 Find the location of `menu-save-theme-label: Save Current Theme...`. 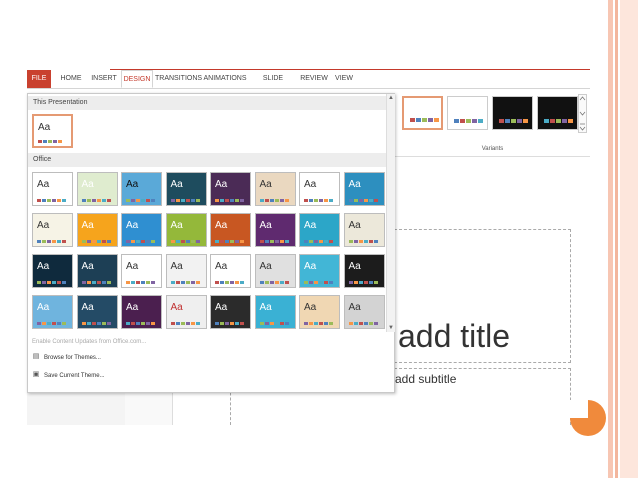

menu-save-theme-label: Save Current Theme... is located at coordinates (74, 376).